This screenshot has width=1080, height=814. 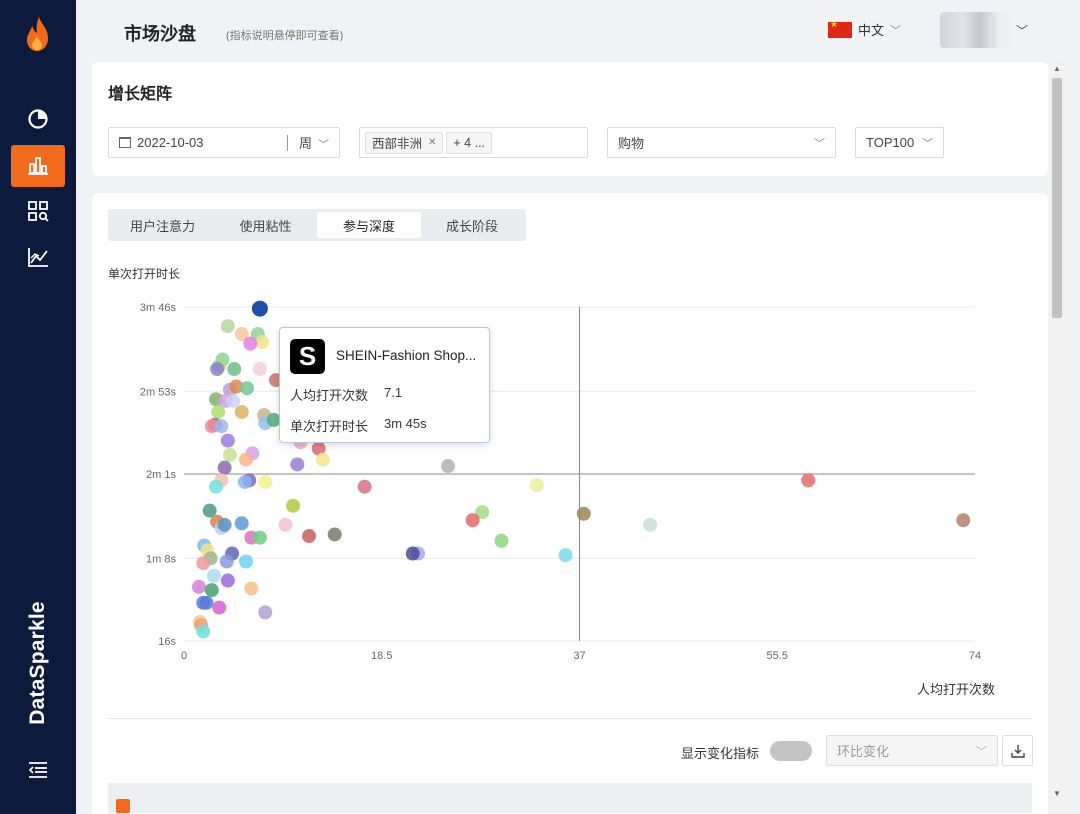 What do you see at coordinates (224, 142) in the screenshot?
I see `date-picker: 2022-10-03 周 ﹀` at bounding box center [224, 142].